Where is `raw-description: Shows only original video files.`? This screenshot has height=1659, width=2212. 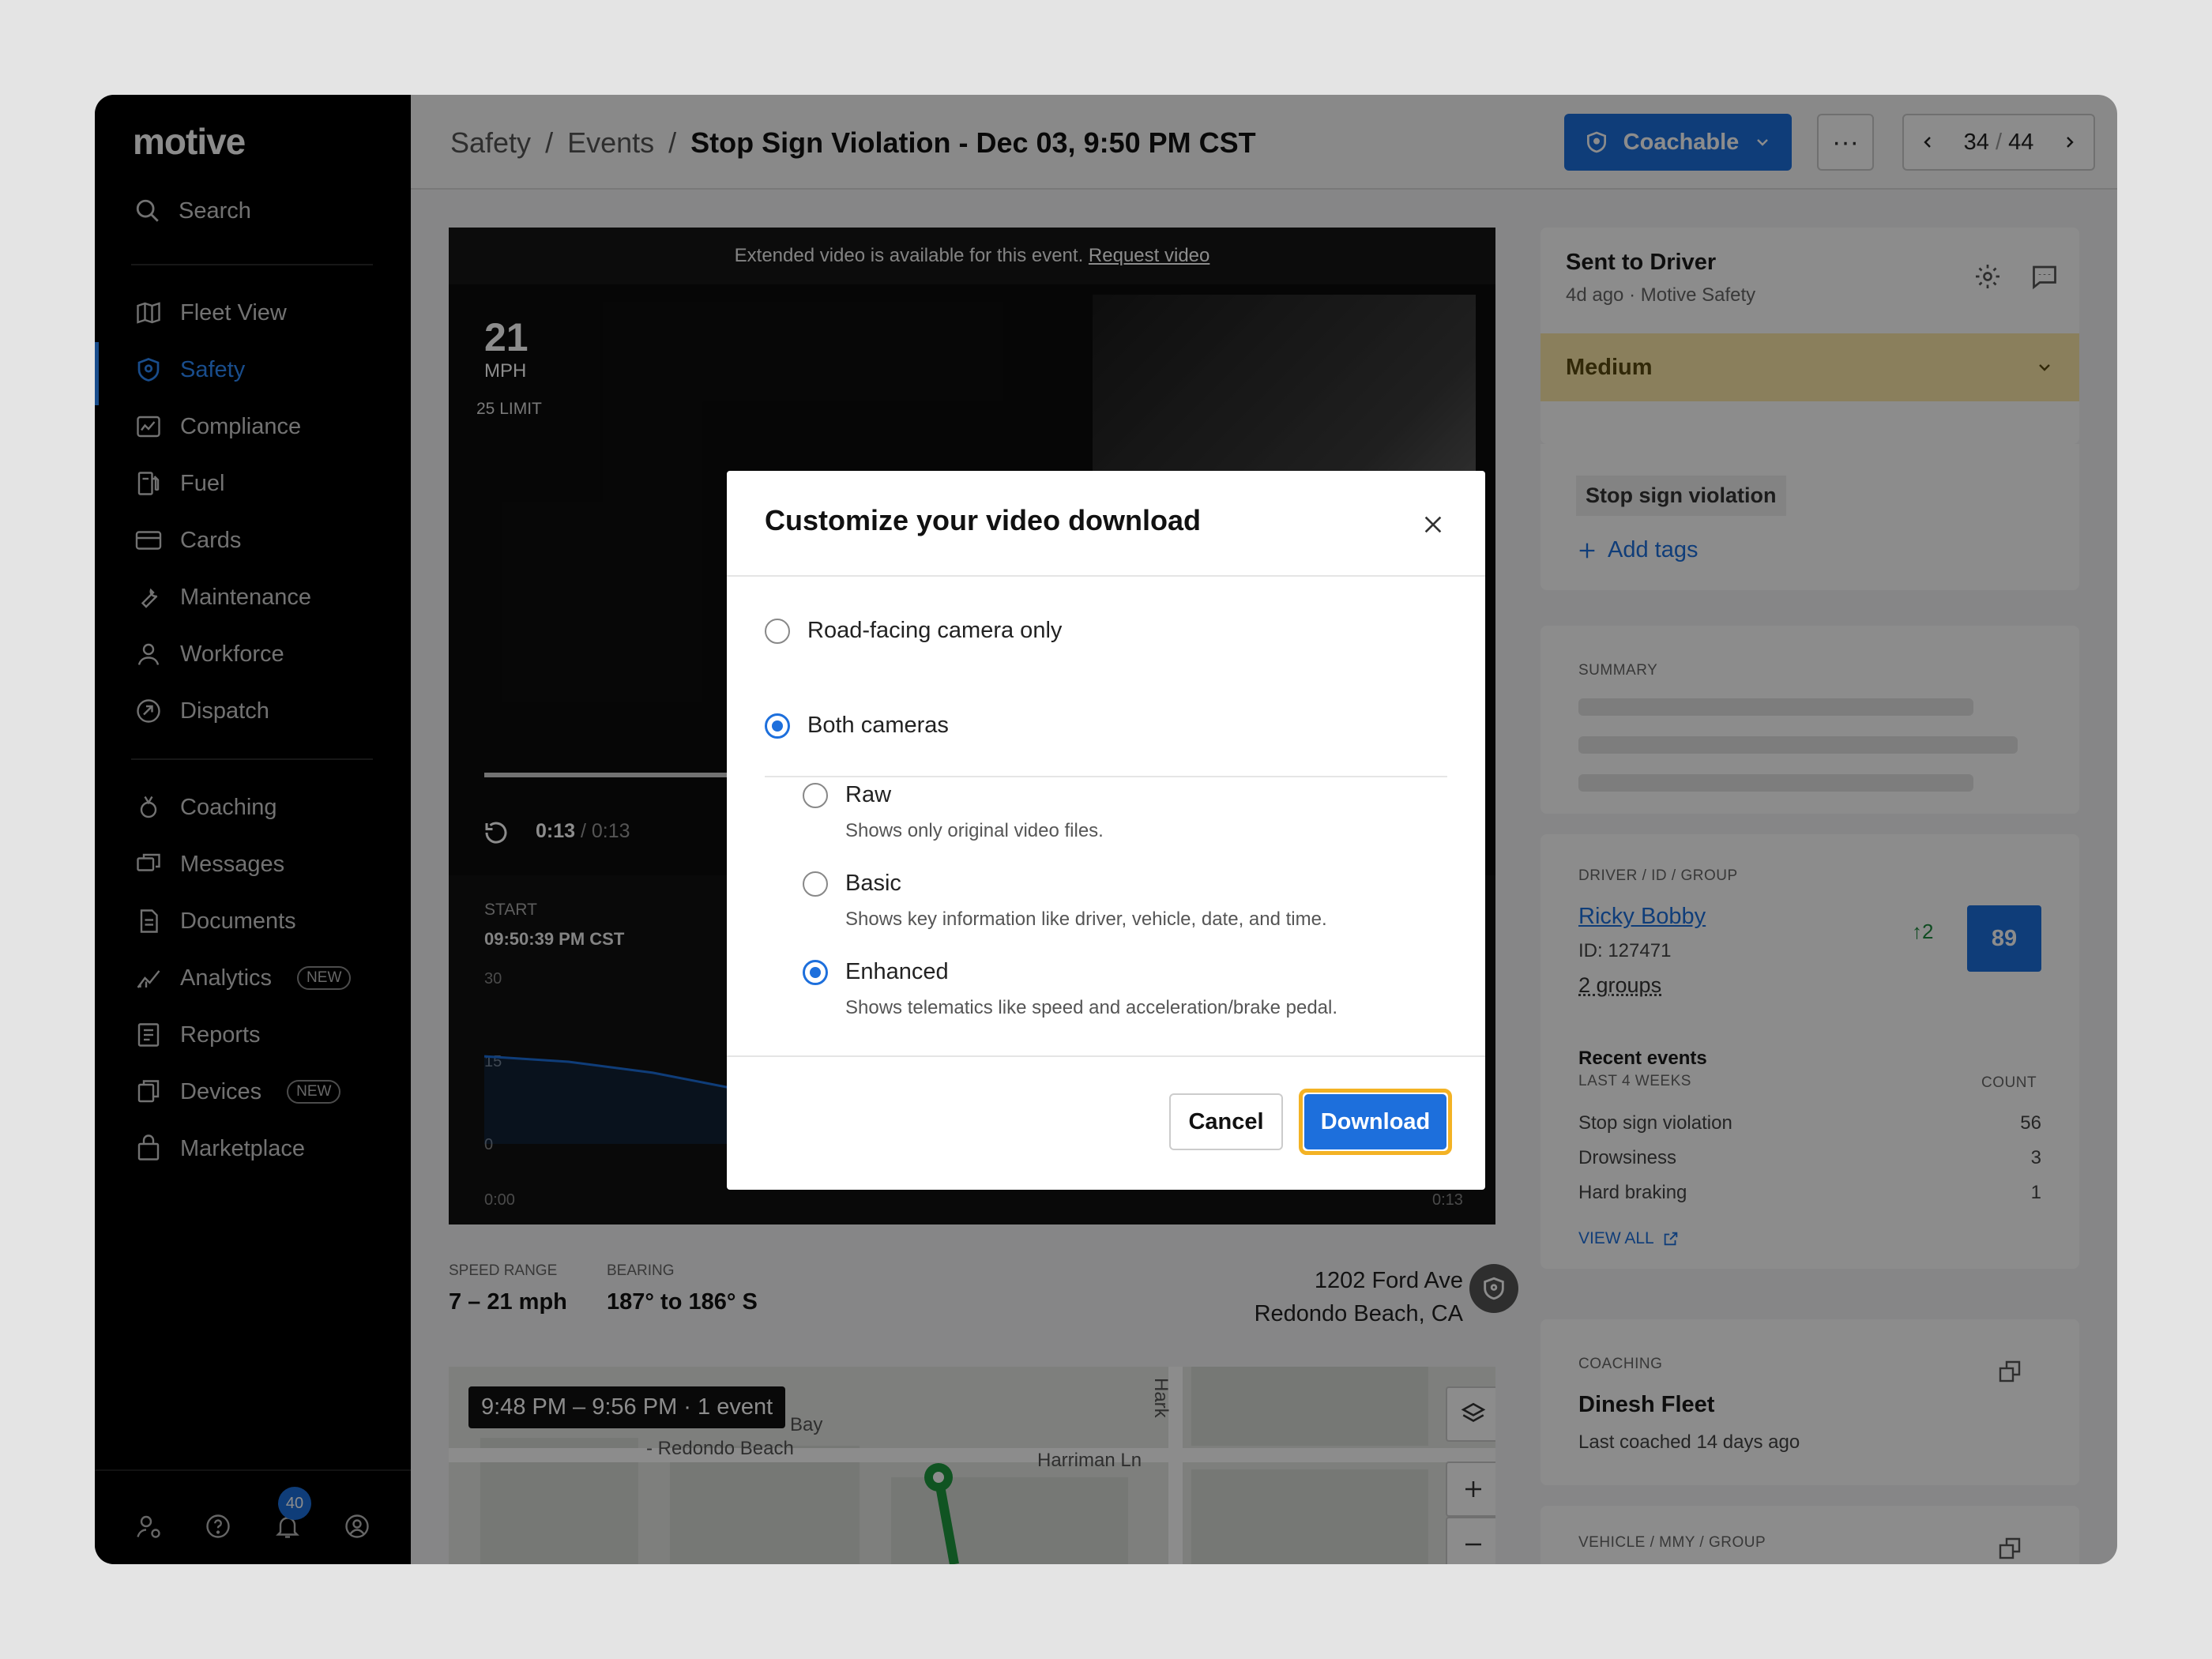
raw-description: Shows only original video files. is located at coordinates (975, 830).